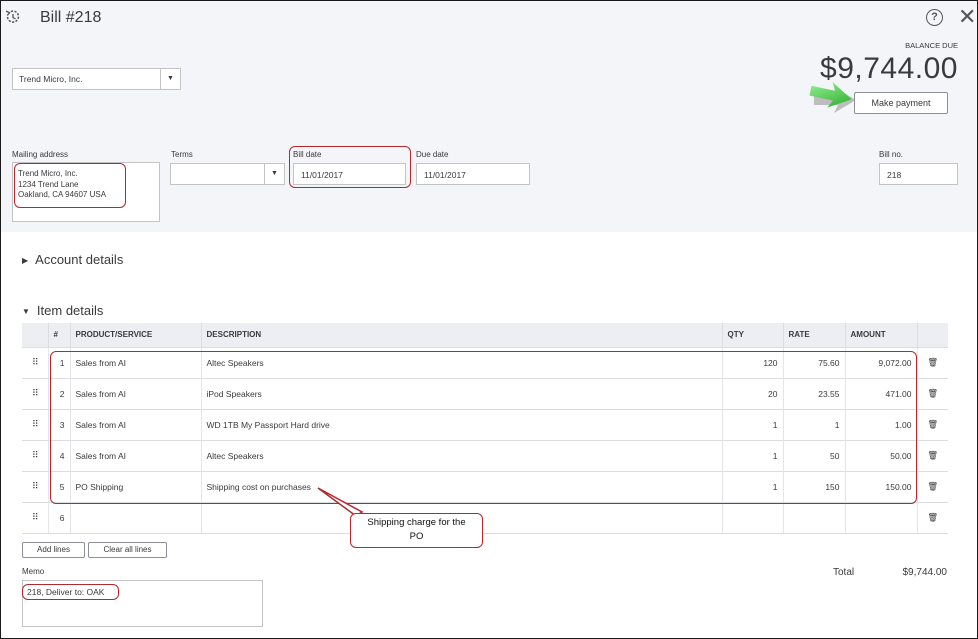 Image resolution: width=978 pixels, height=639 pixels. What do you see at coordinates (59, 517) in the screenshot?
I see `row-num: 6` at bounding box center [59, 517].